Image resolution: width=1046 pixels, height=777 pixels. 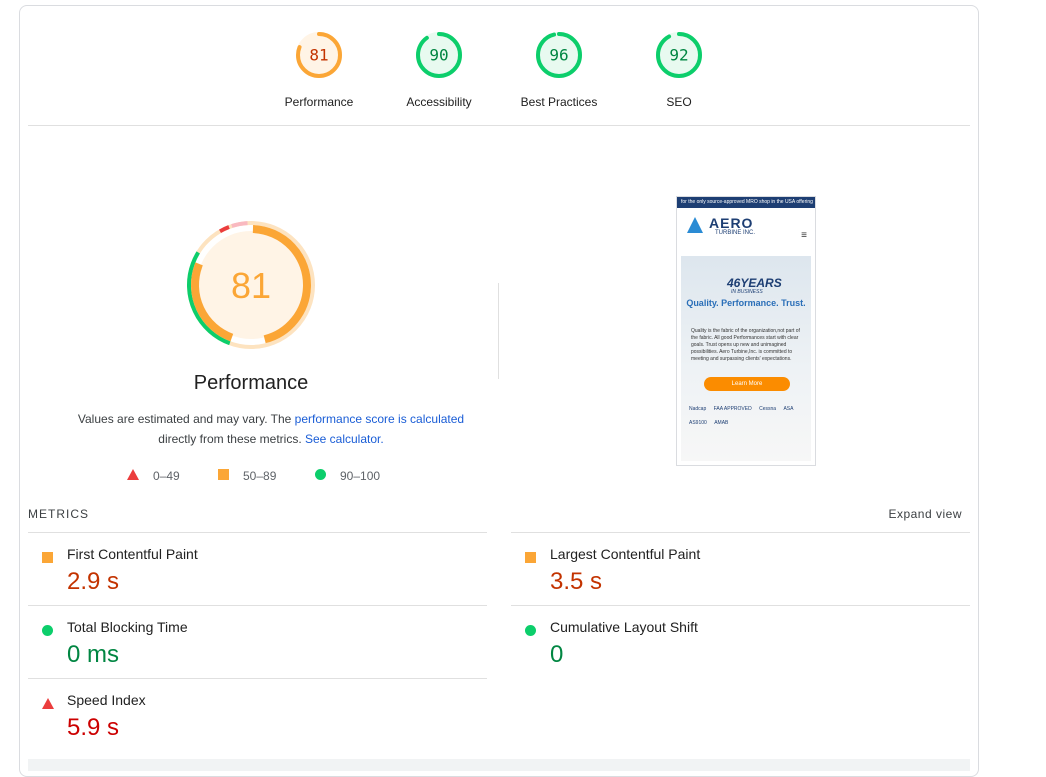 I want to click on legend-average: 50–89, so click(x=260, y=476).